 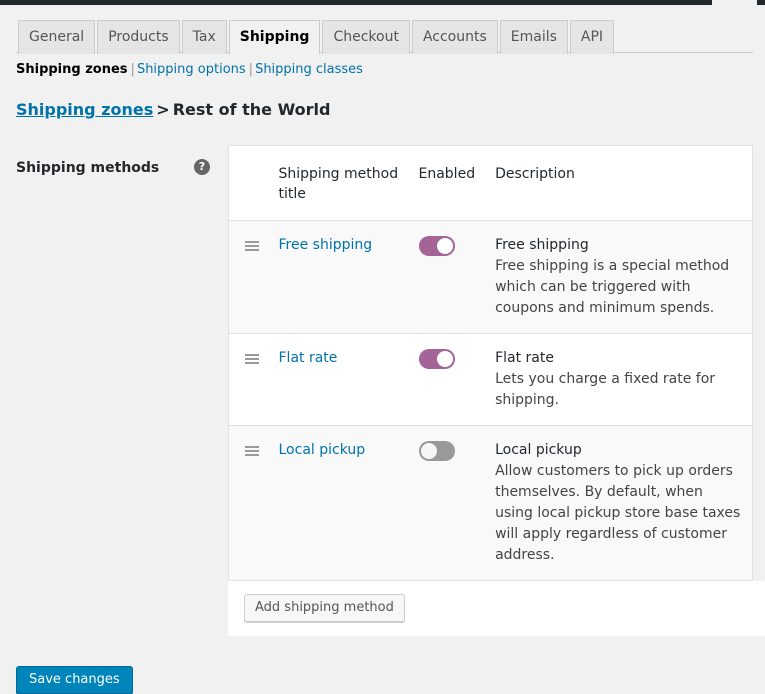 I want to click on description-title: Flat rate, so click(x=618, y=358).